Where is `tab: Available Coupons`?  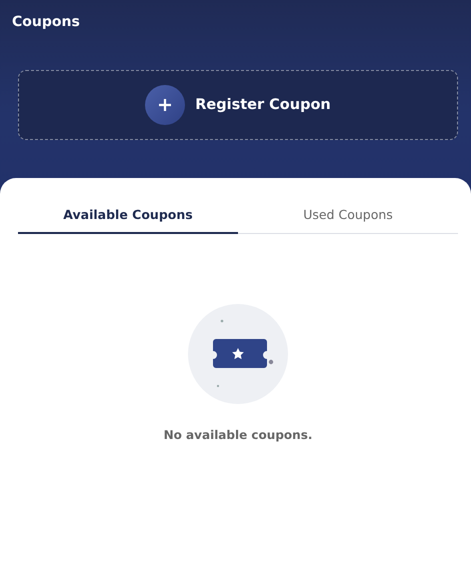
tab: Available Coupons is located at coordinates (128, 216).